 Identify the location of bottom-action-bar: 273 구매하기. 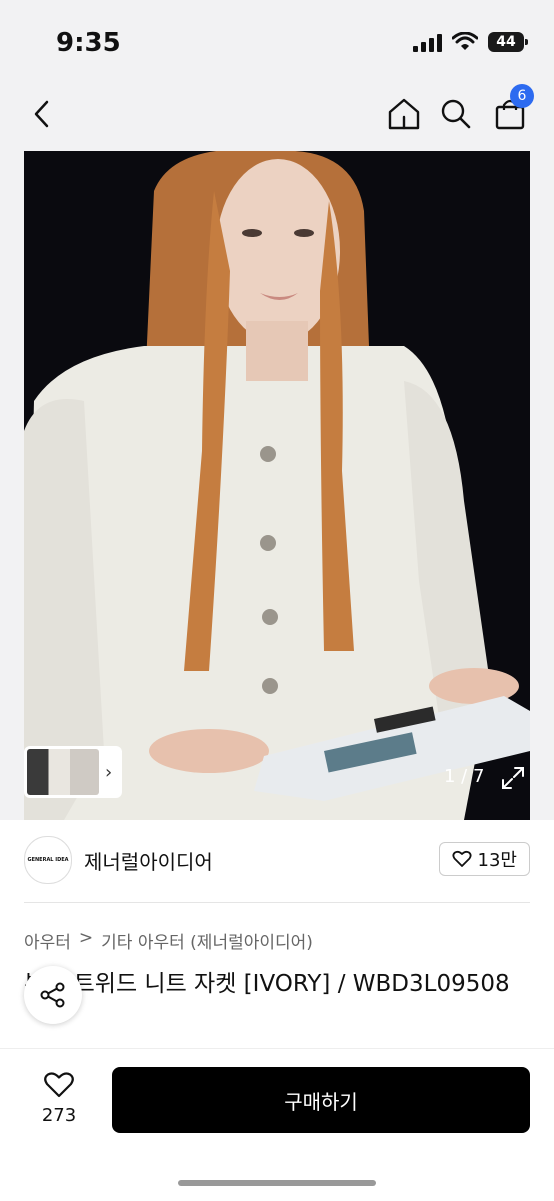
(277, 1124).